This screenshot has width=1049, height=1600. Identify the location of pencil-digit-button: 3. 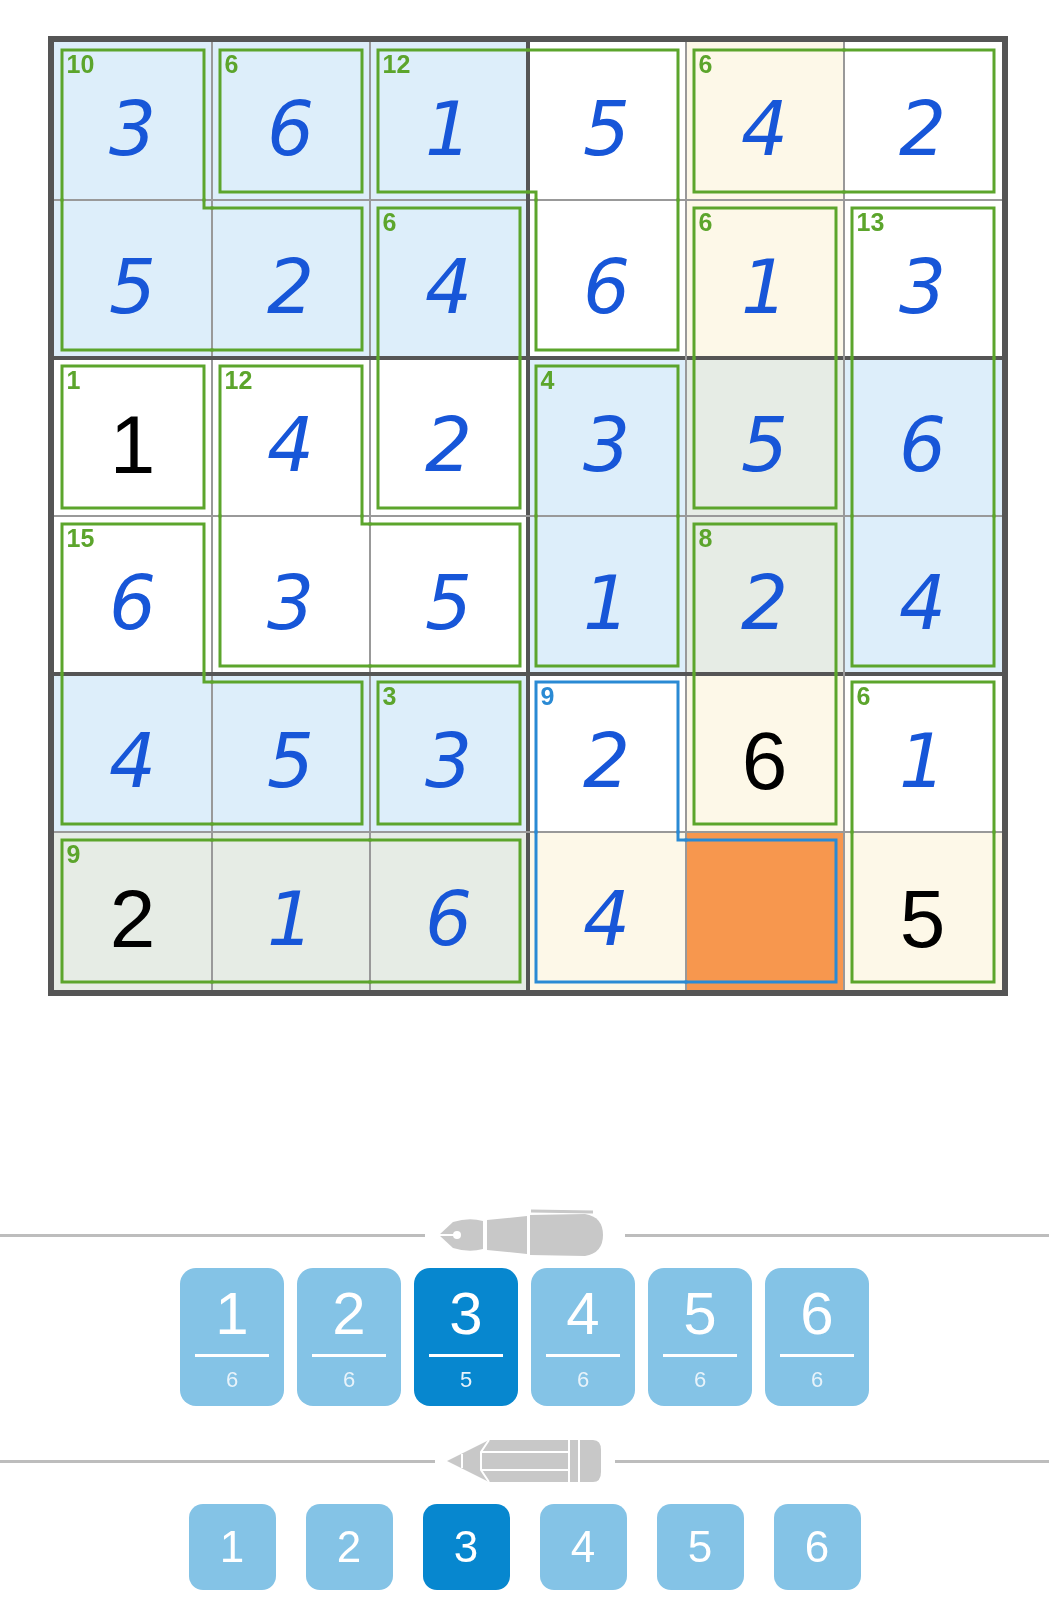
(466, 1547).